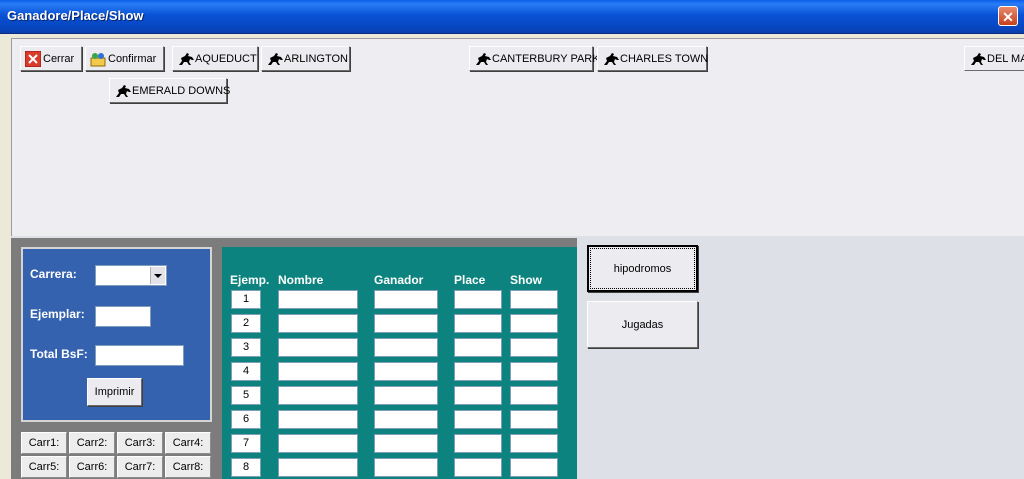 The height and width of the screenshot is (479, 1024). I want to click on race-button: Carr4:, so click(188, 443).